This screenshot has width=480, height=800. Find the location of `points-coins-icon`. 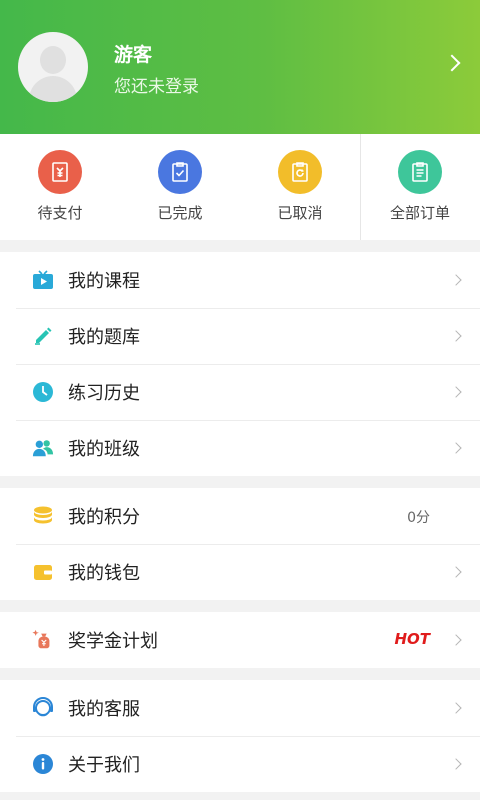

points-coins-icon is located at coordinates (43, 516).